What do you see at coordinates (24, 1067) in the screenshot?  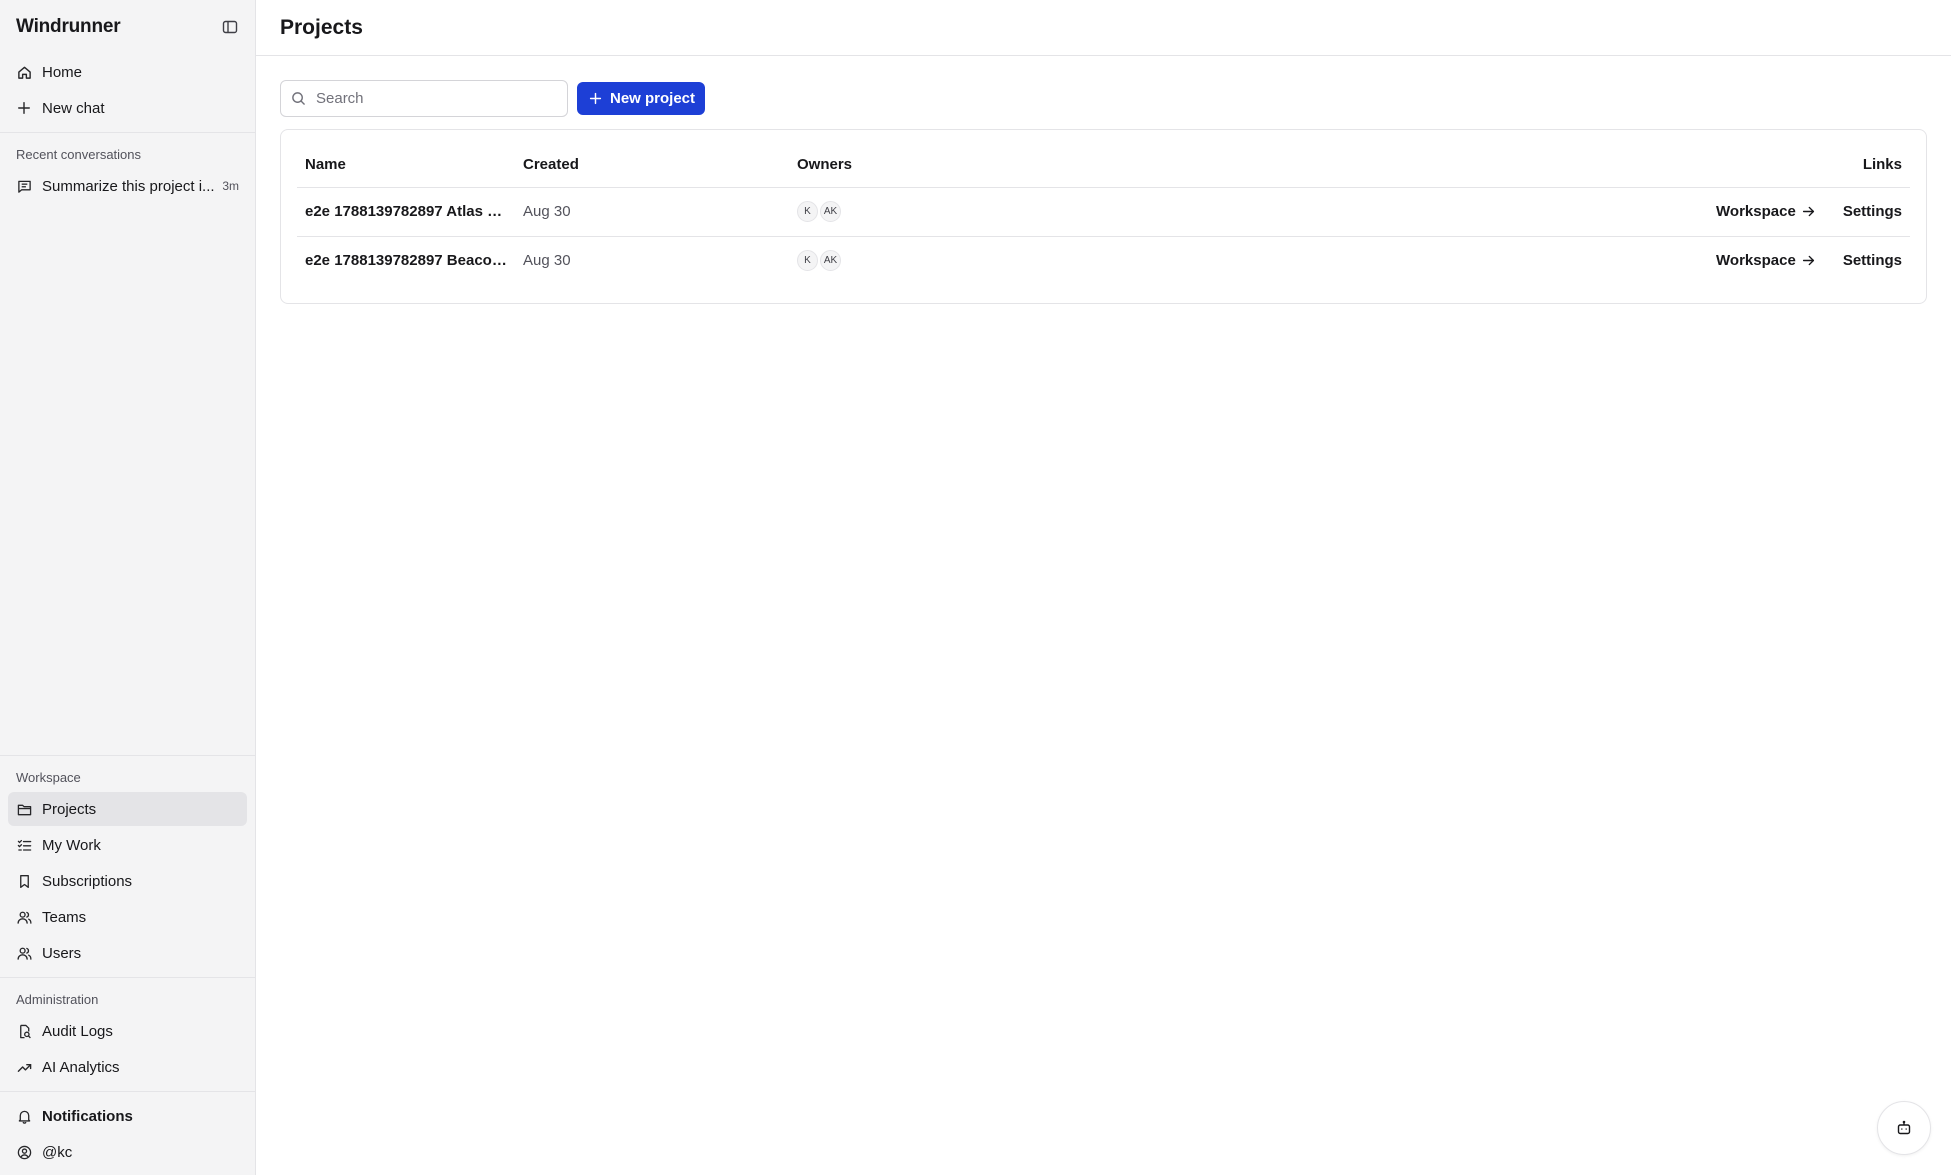 I see `trending-up-icon` at bounding box center [24, 1067].